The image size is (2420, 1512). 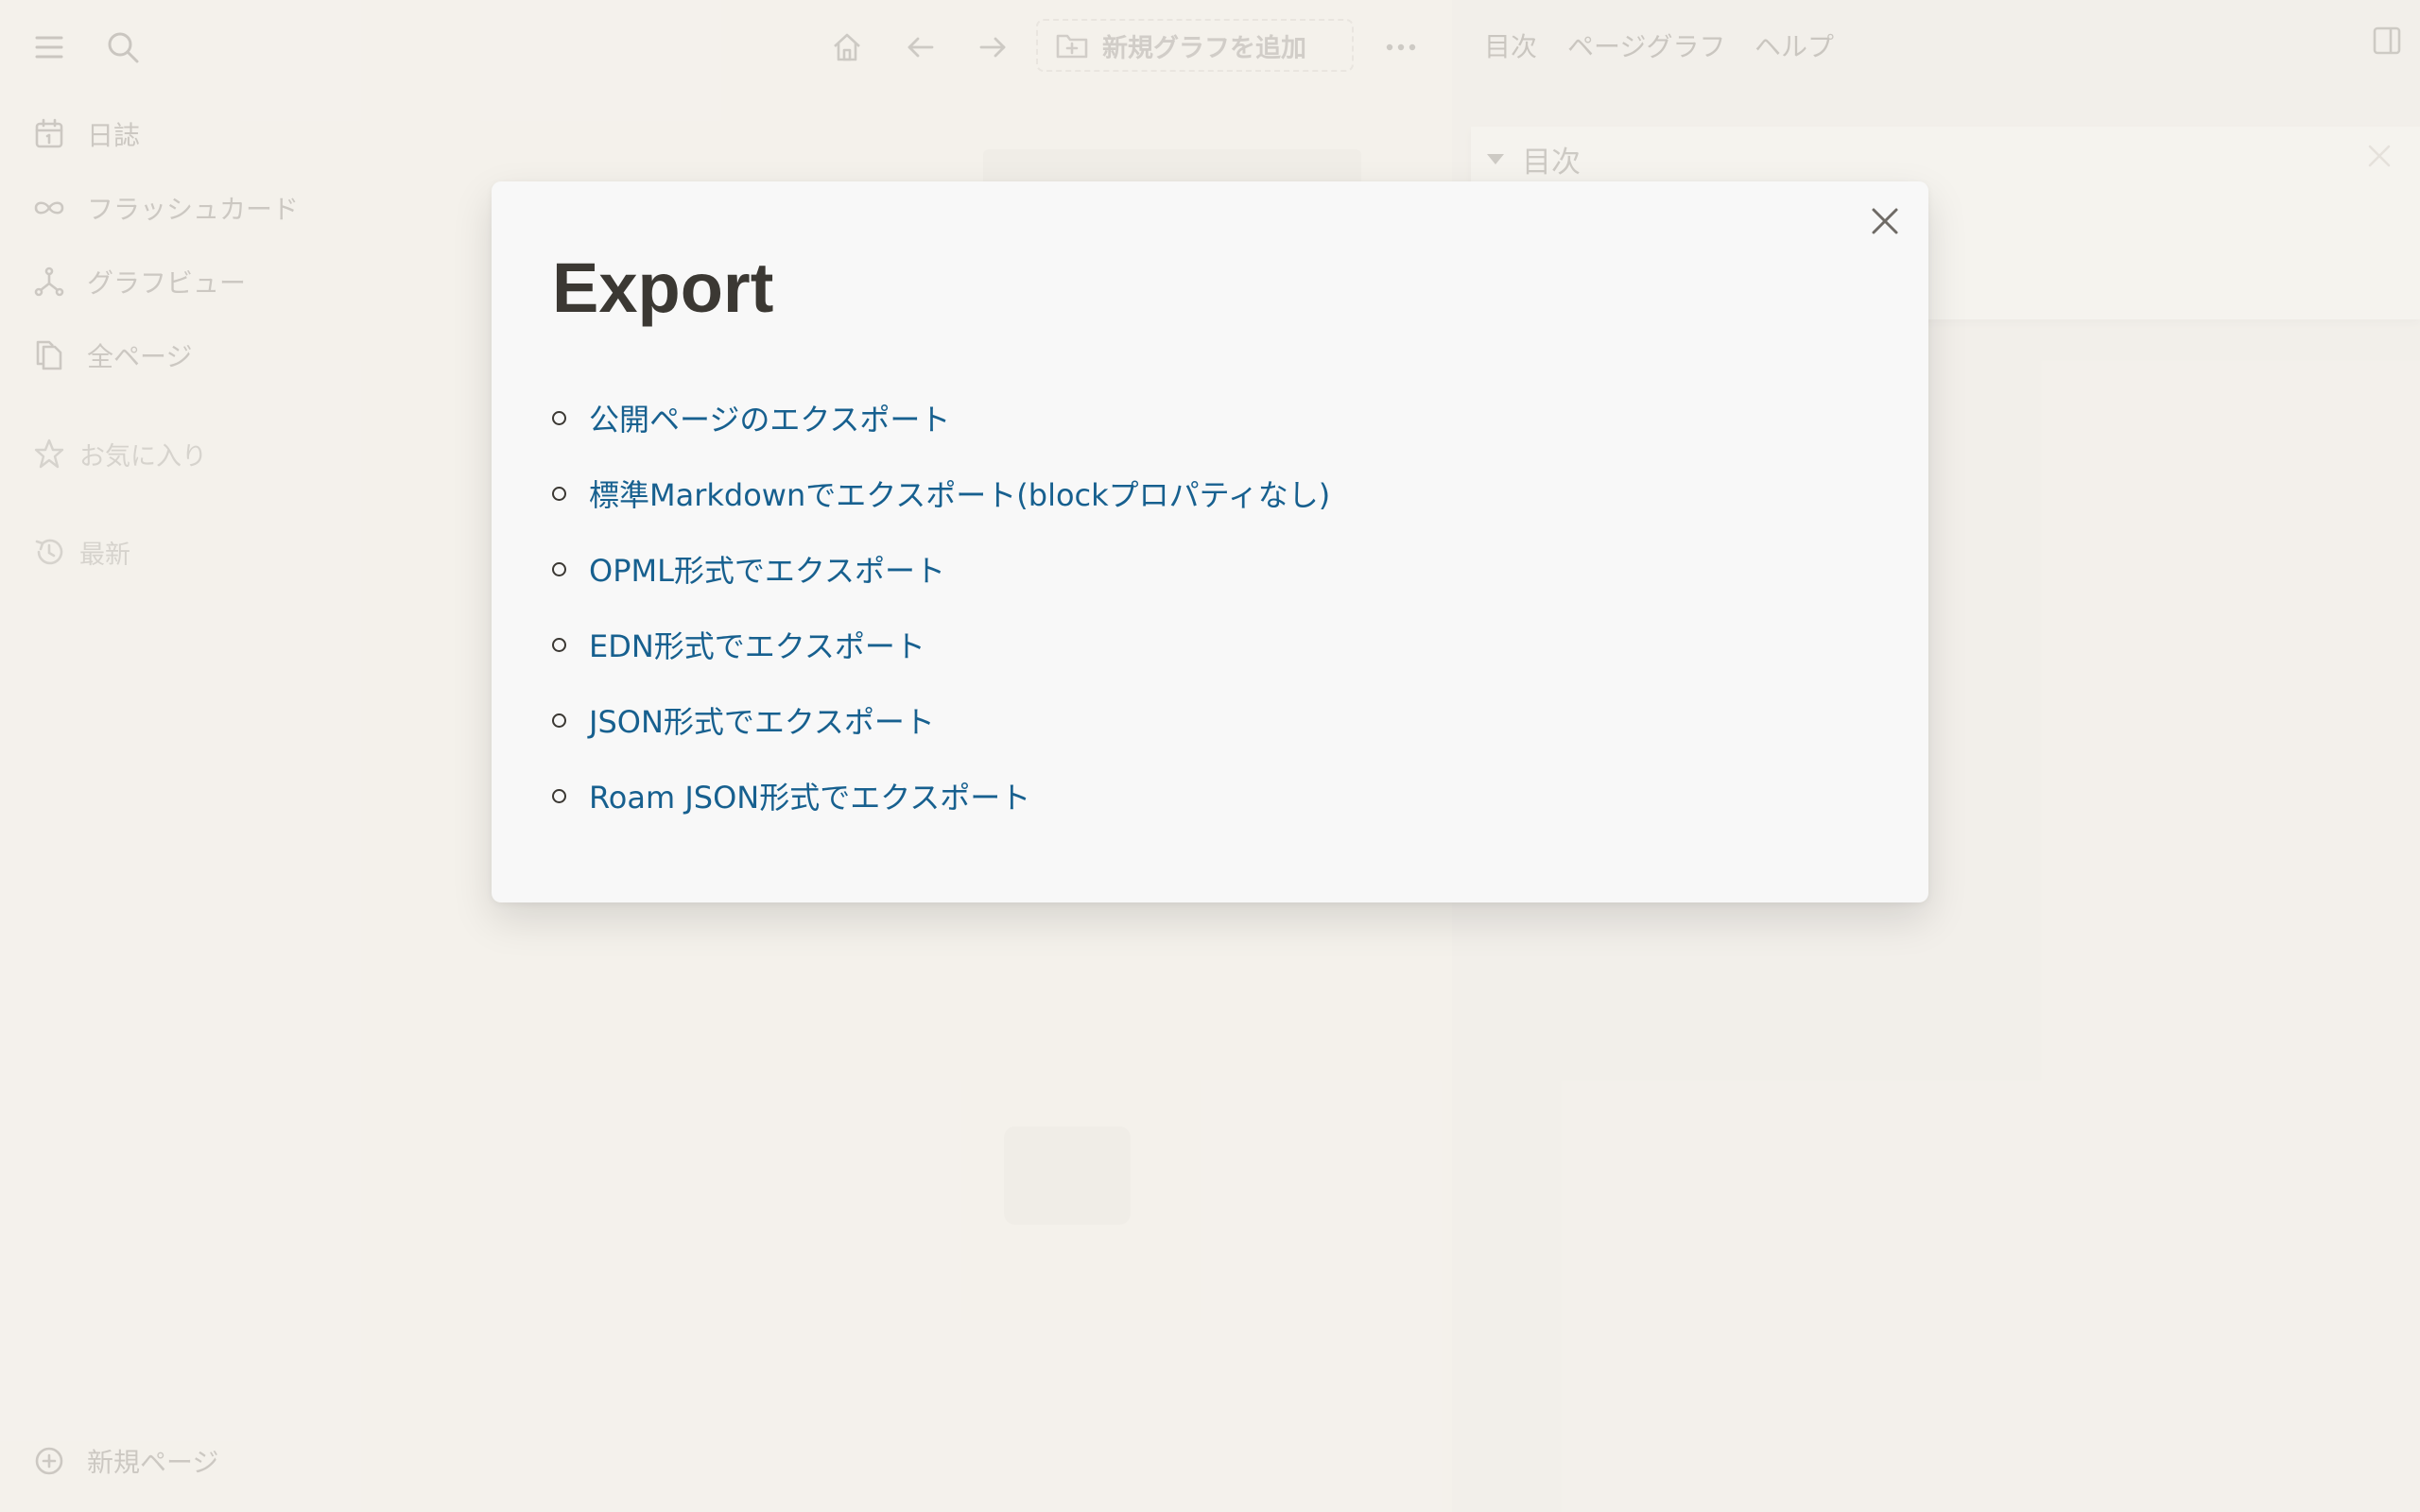 I want to click on dialog-title: Export, so click(x=663, y=288).